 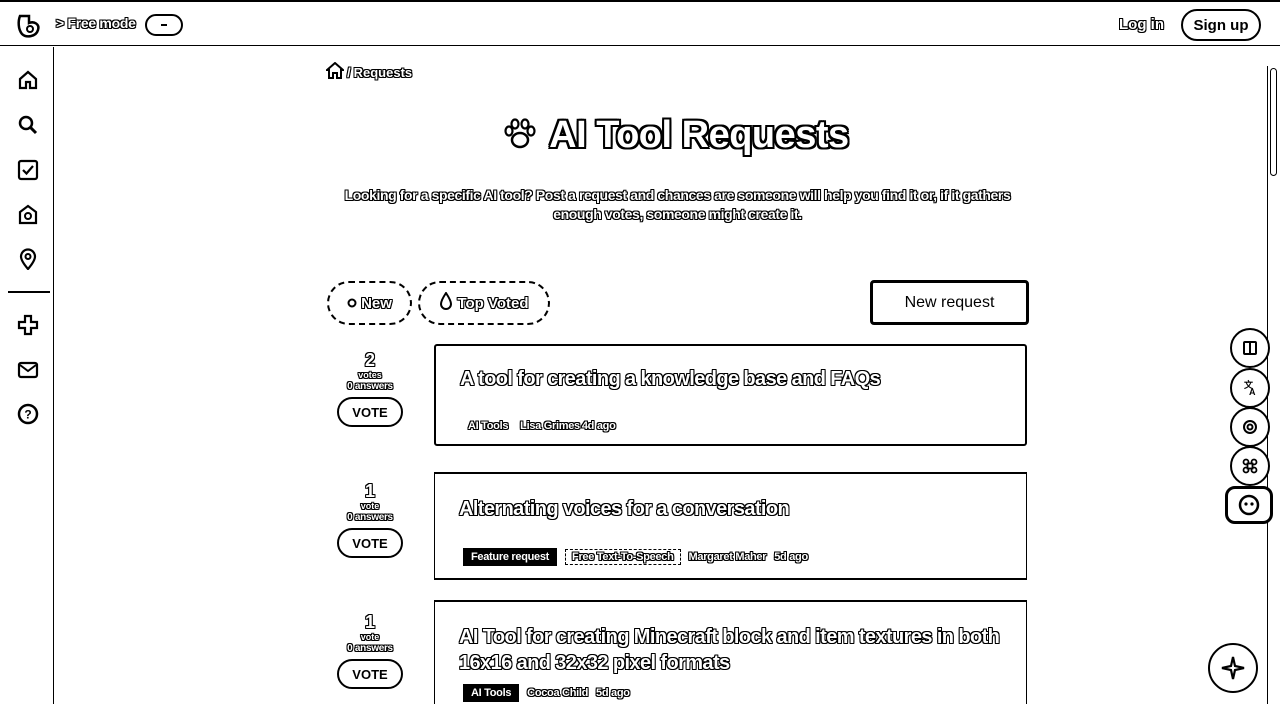 I want to click on feature-request-badge: Feature request, so click(x=510, y=557).